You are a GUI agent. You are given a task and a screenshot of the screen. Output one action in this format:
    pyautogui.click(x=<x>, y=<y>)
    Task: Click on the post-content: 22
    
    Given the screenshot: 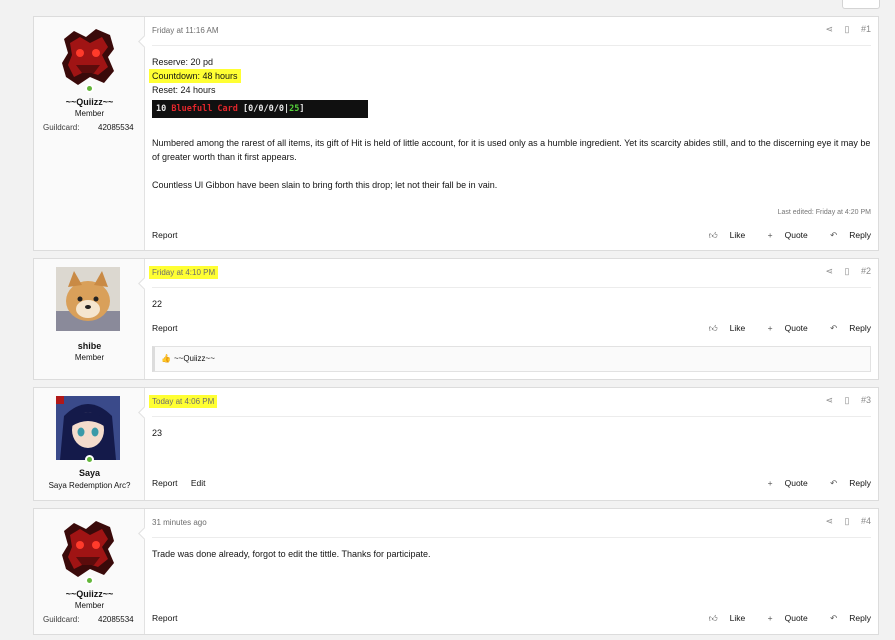 What is the action you would take?
    pyautogui.click(x=157, y=304)
    